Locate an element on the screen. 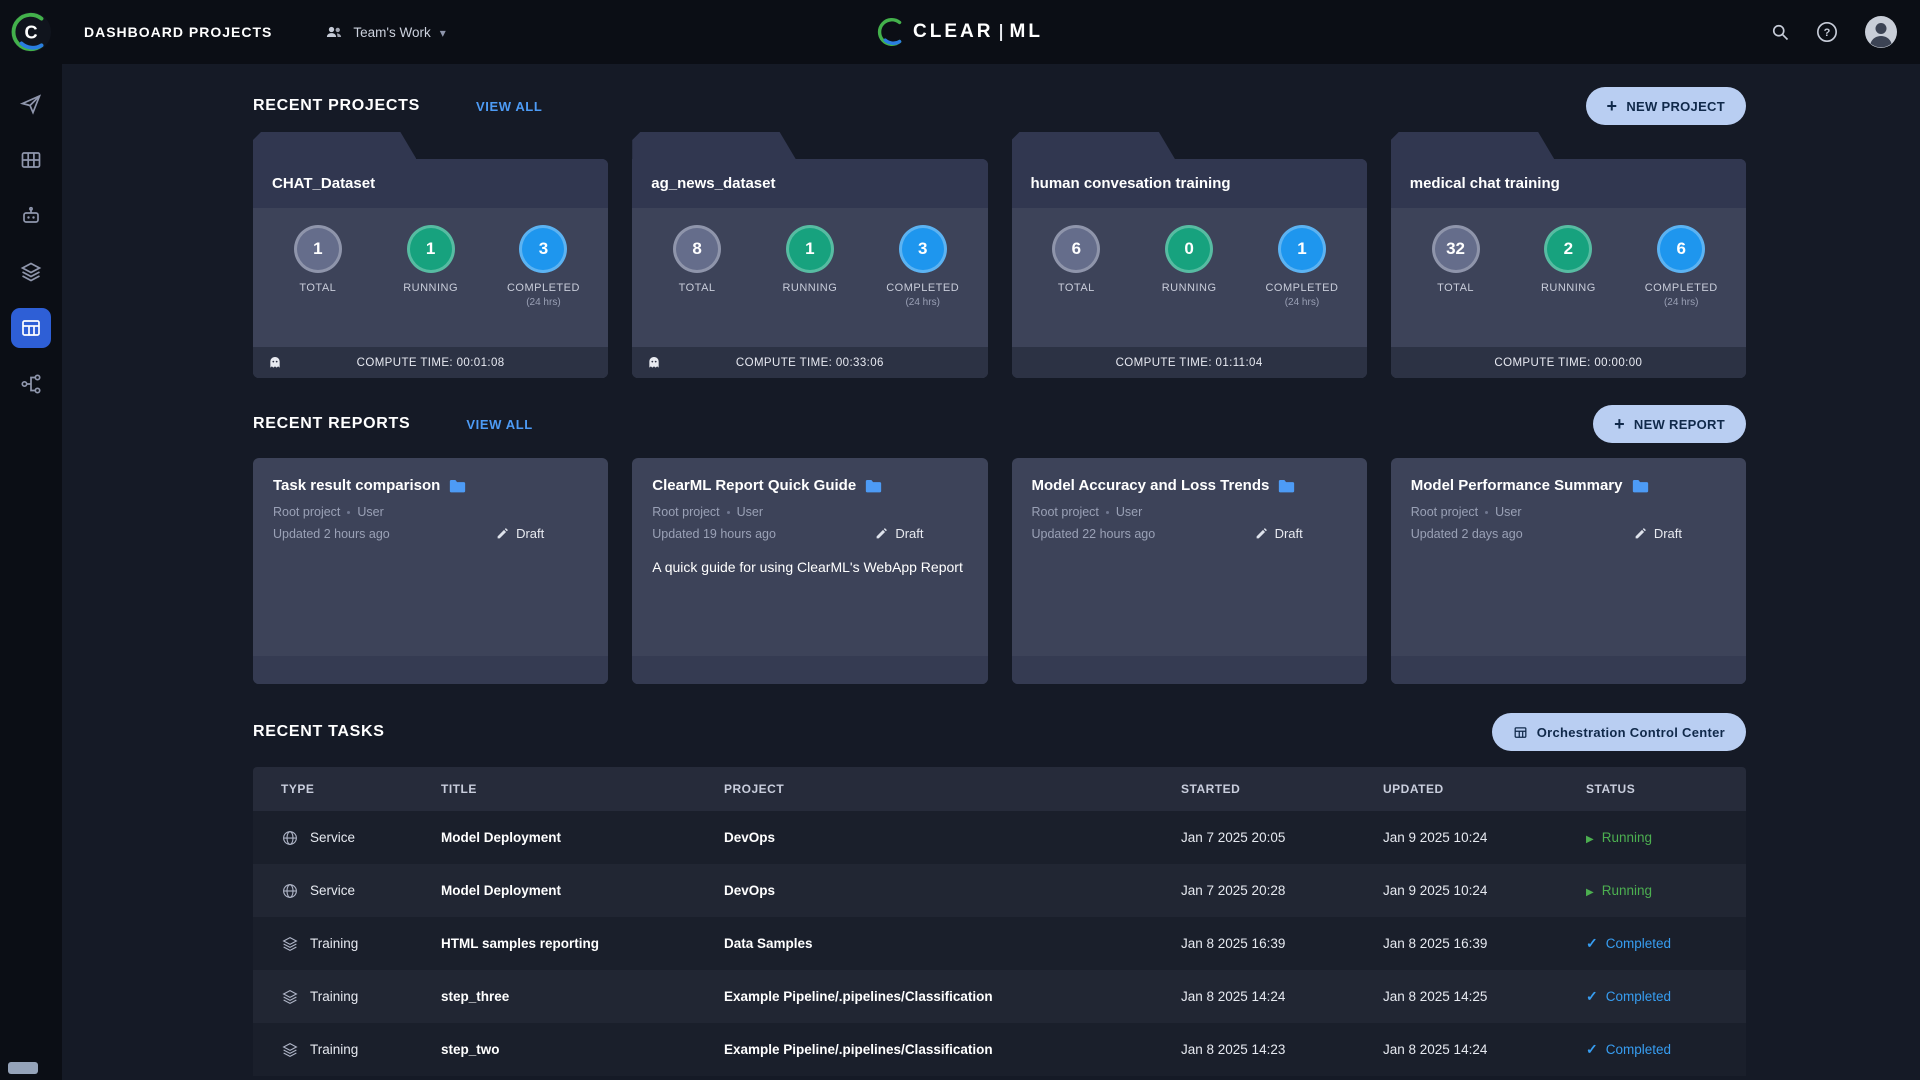 The height and width of the screenshot is (1080, 1920). compute-time: COMPUTE TIME: 01:11:04 is located at coordinates (1189, 362).